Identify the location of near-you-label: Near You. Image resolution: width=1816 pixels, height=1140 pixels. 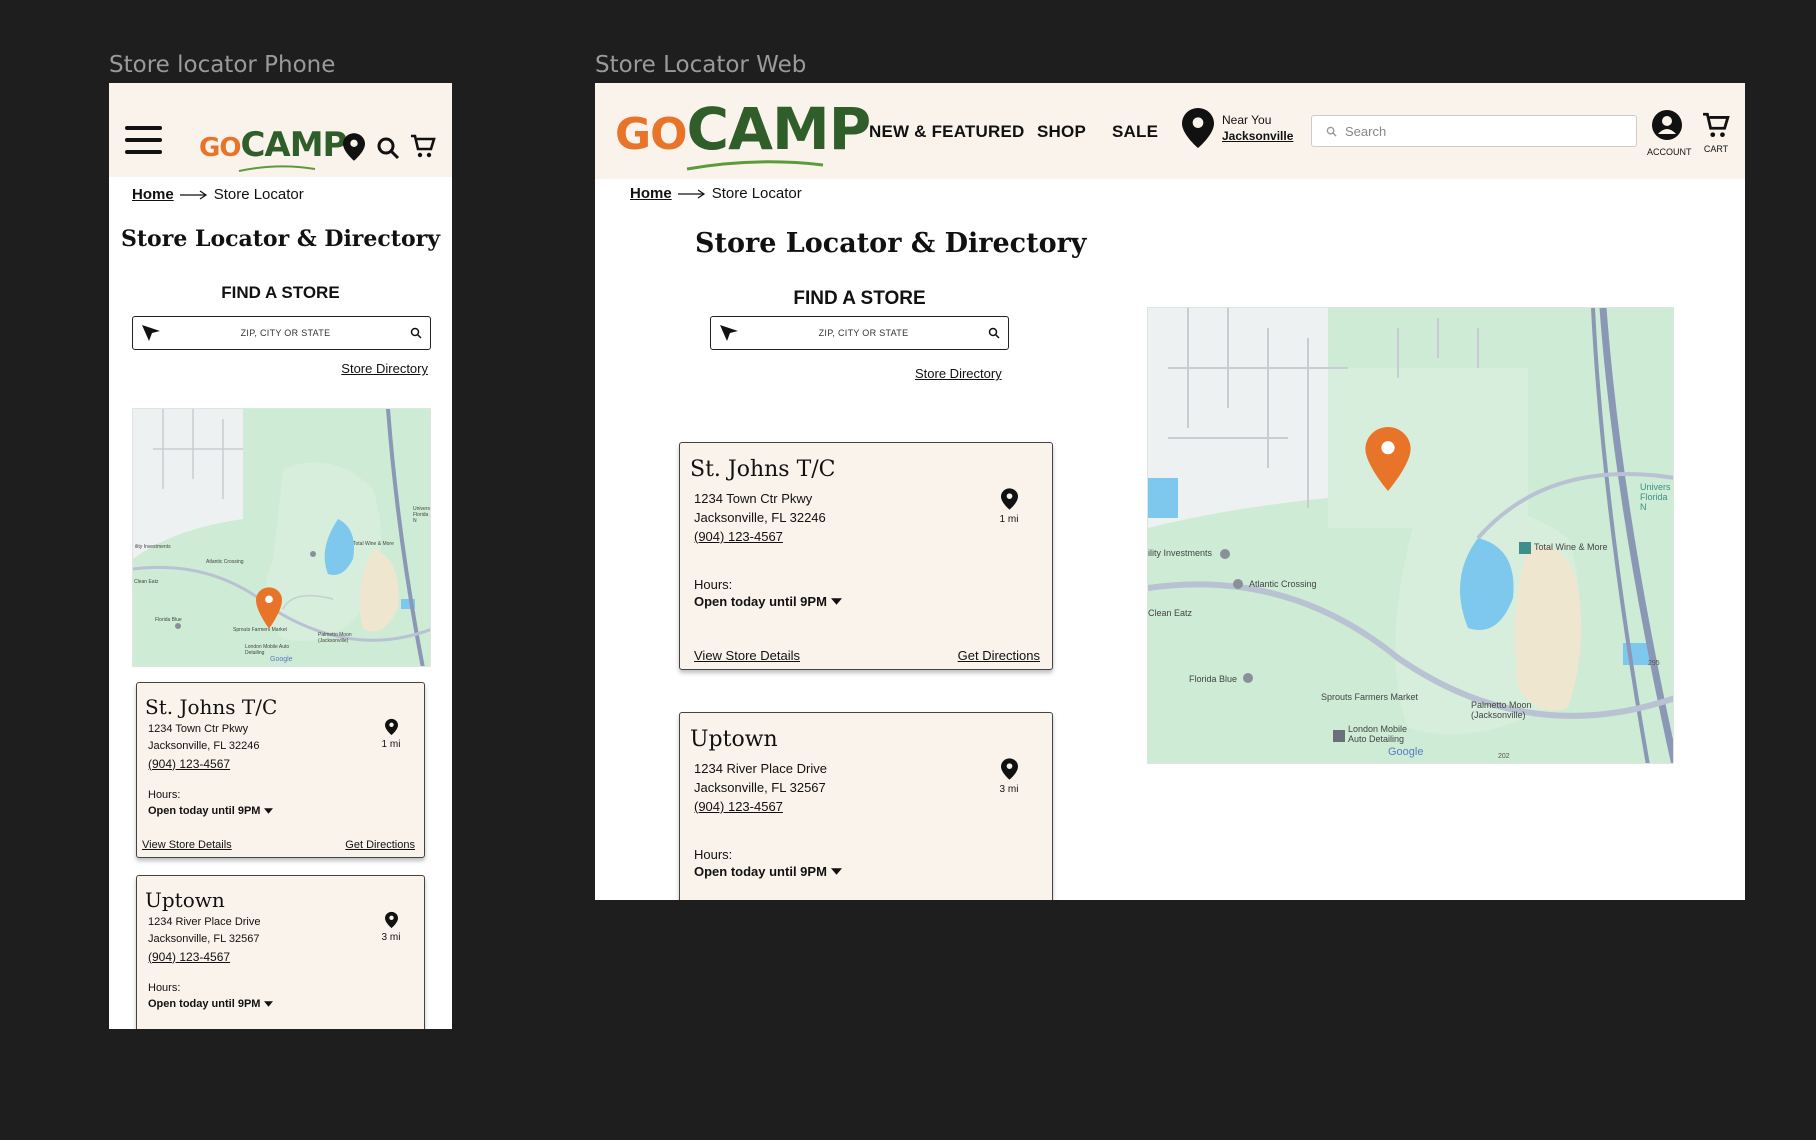
(1247, 119).